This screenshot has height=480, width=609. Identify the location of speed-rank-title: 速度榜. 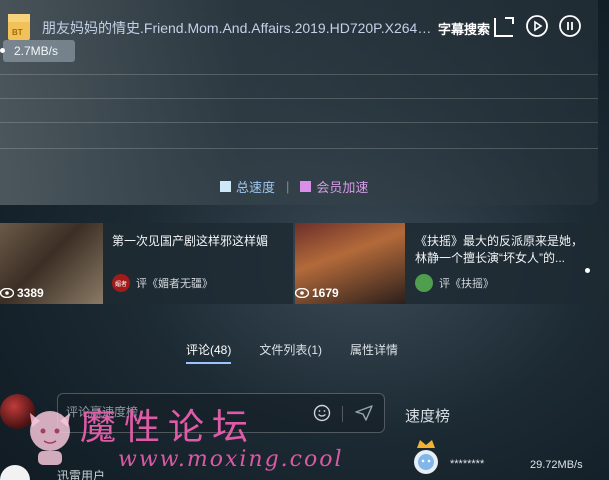
(428, 416).